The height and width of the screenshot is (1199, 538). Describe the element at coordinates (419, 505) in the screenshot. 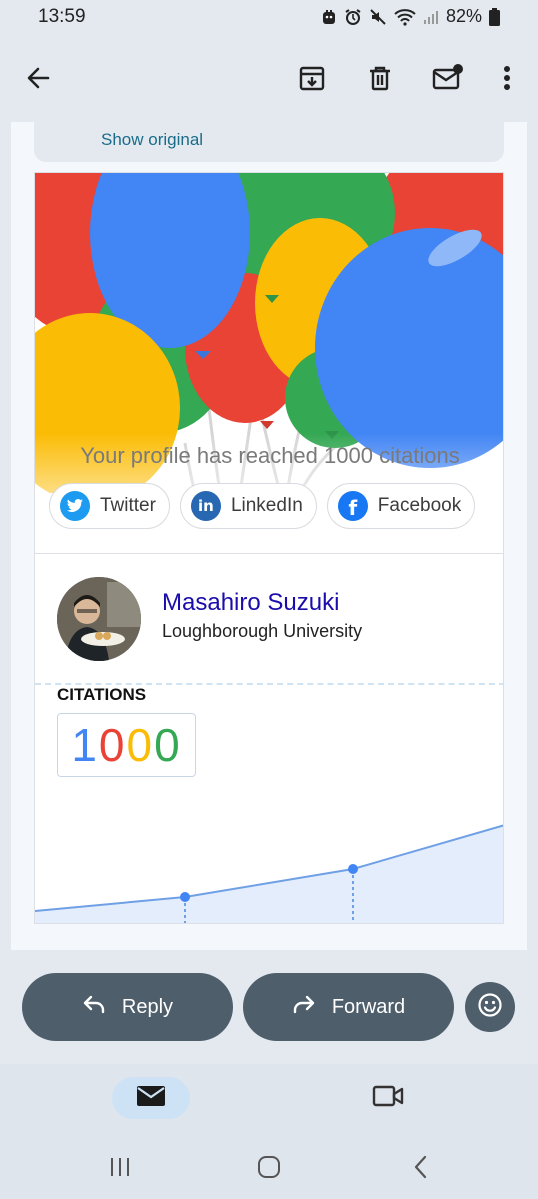

I see `facebook-label: Facebook` at that location.